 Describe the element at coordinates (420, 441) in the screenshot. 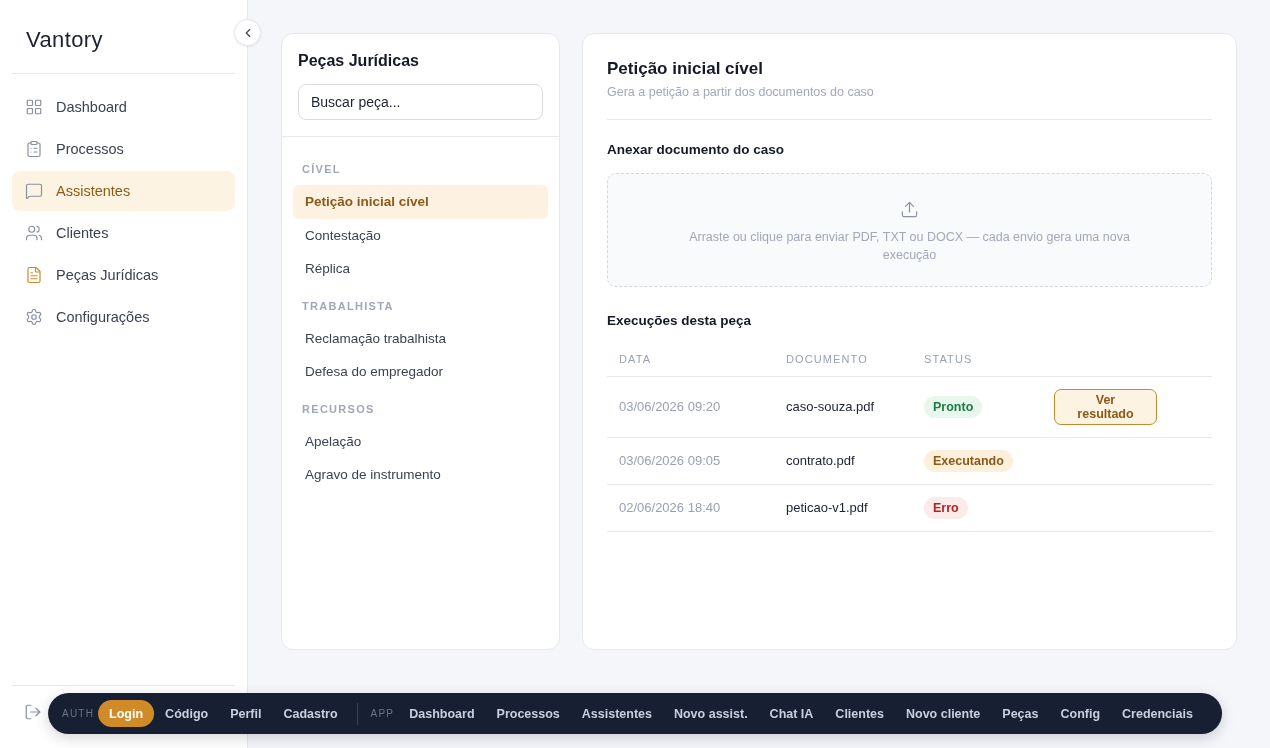

I see `piece-item: Apelação` at that location.